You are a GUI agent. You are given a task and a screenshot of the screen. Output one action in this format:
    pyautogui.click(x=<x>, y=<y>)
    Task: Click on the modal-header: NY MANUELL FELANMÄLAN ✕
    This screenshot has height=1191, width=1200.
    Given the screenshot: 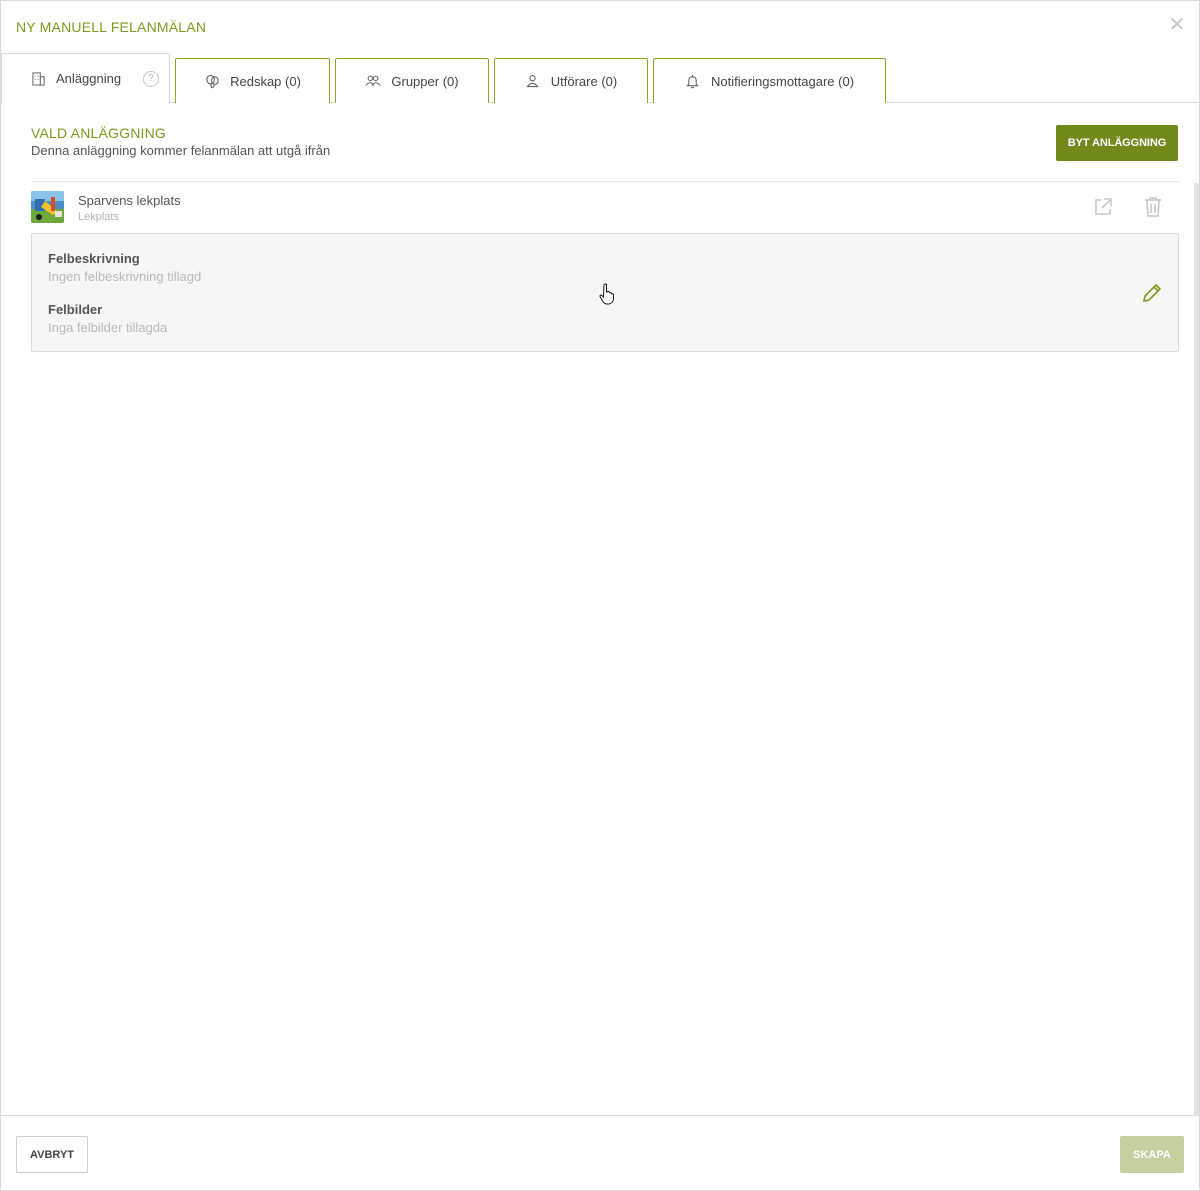 What is the action you would take?
    pyautogui.click(x=600, y=27)
    